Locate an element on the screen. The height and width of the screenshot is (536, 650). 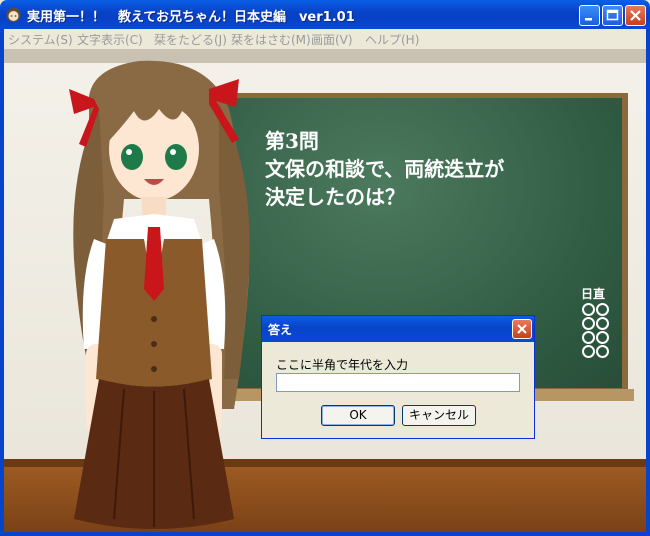
window-frame-right is located at coordinates (648, 282).